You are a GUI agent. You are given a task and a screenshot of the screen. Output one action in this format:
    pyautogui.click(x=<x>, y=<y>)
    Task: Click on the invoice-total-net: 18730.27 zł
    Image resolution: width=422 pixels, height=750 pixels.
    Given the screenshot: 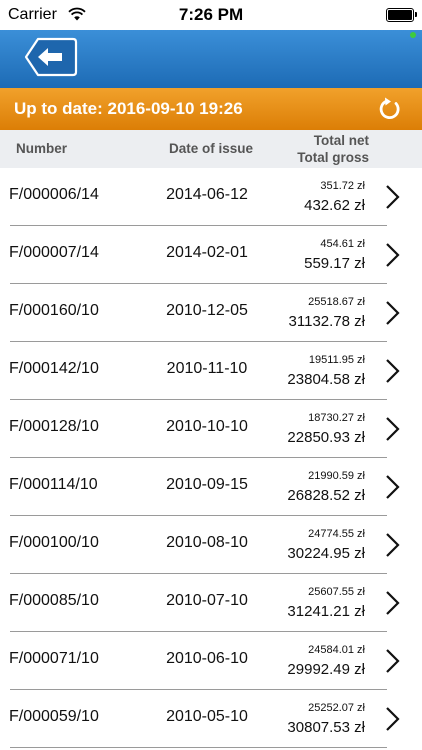 What is the action you would take?
    pyautogui.click(x=336, y=418)
    